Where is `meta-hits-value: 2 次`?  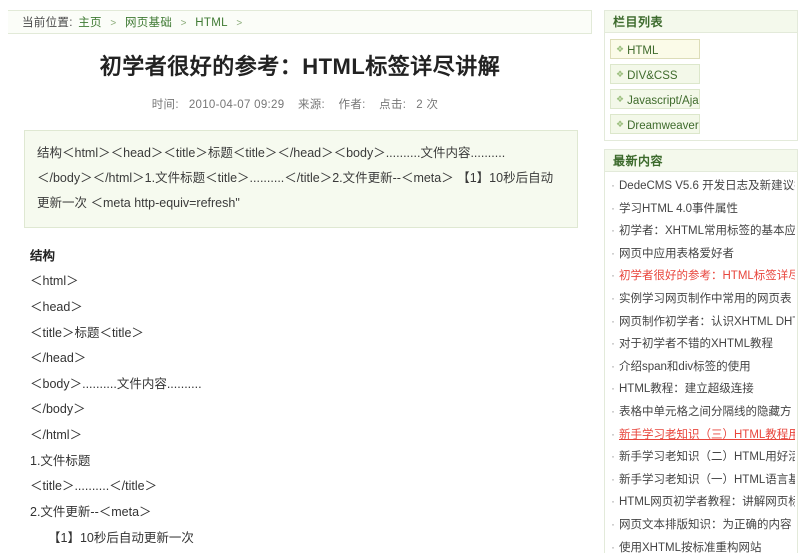
meta-hits-value: 2 次 is located at coordinates (427, 104).